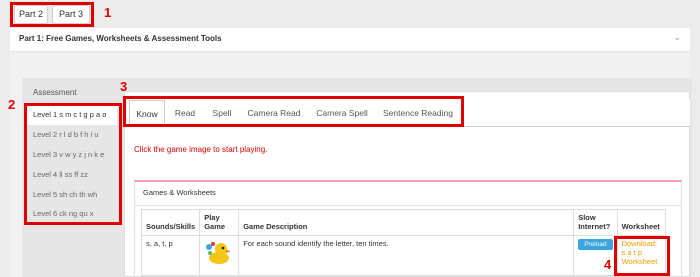 The height and width of the screenshot is (277, 700). I want to click on annotation-number-3: 3, so click(124, 86).